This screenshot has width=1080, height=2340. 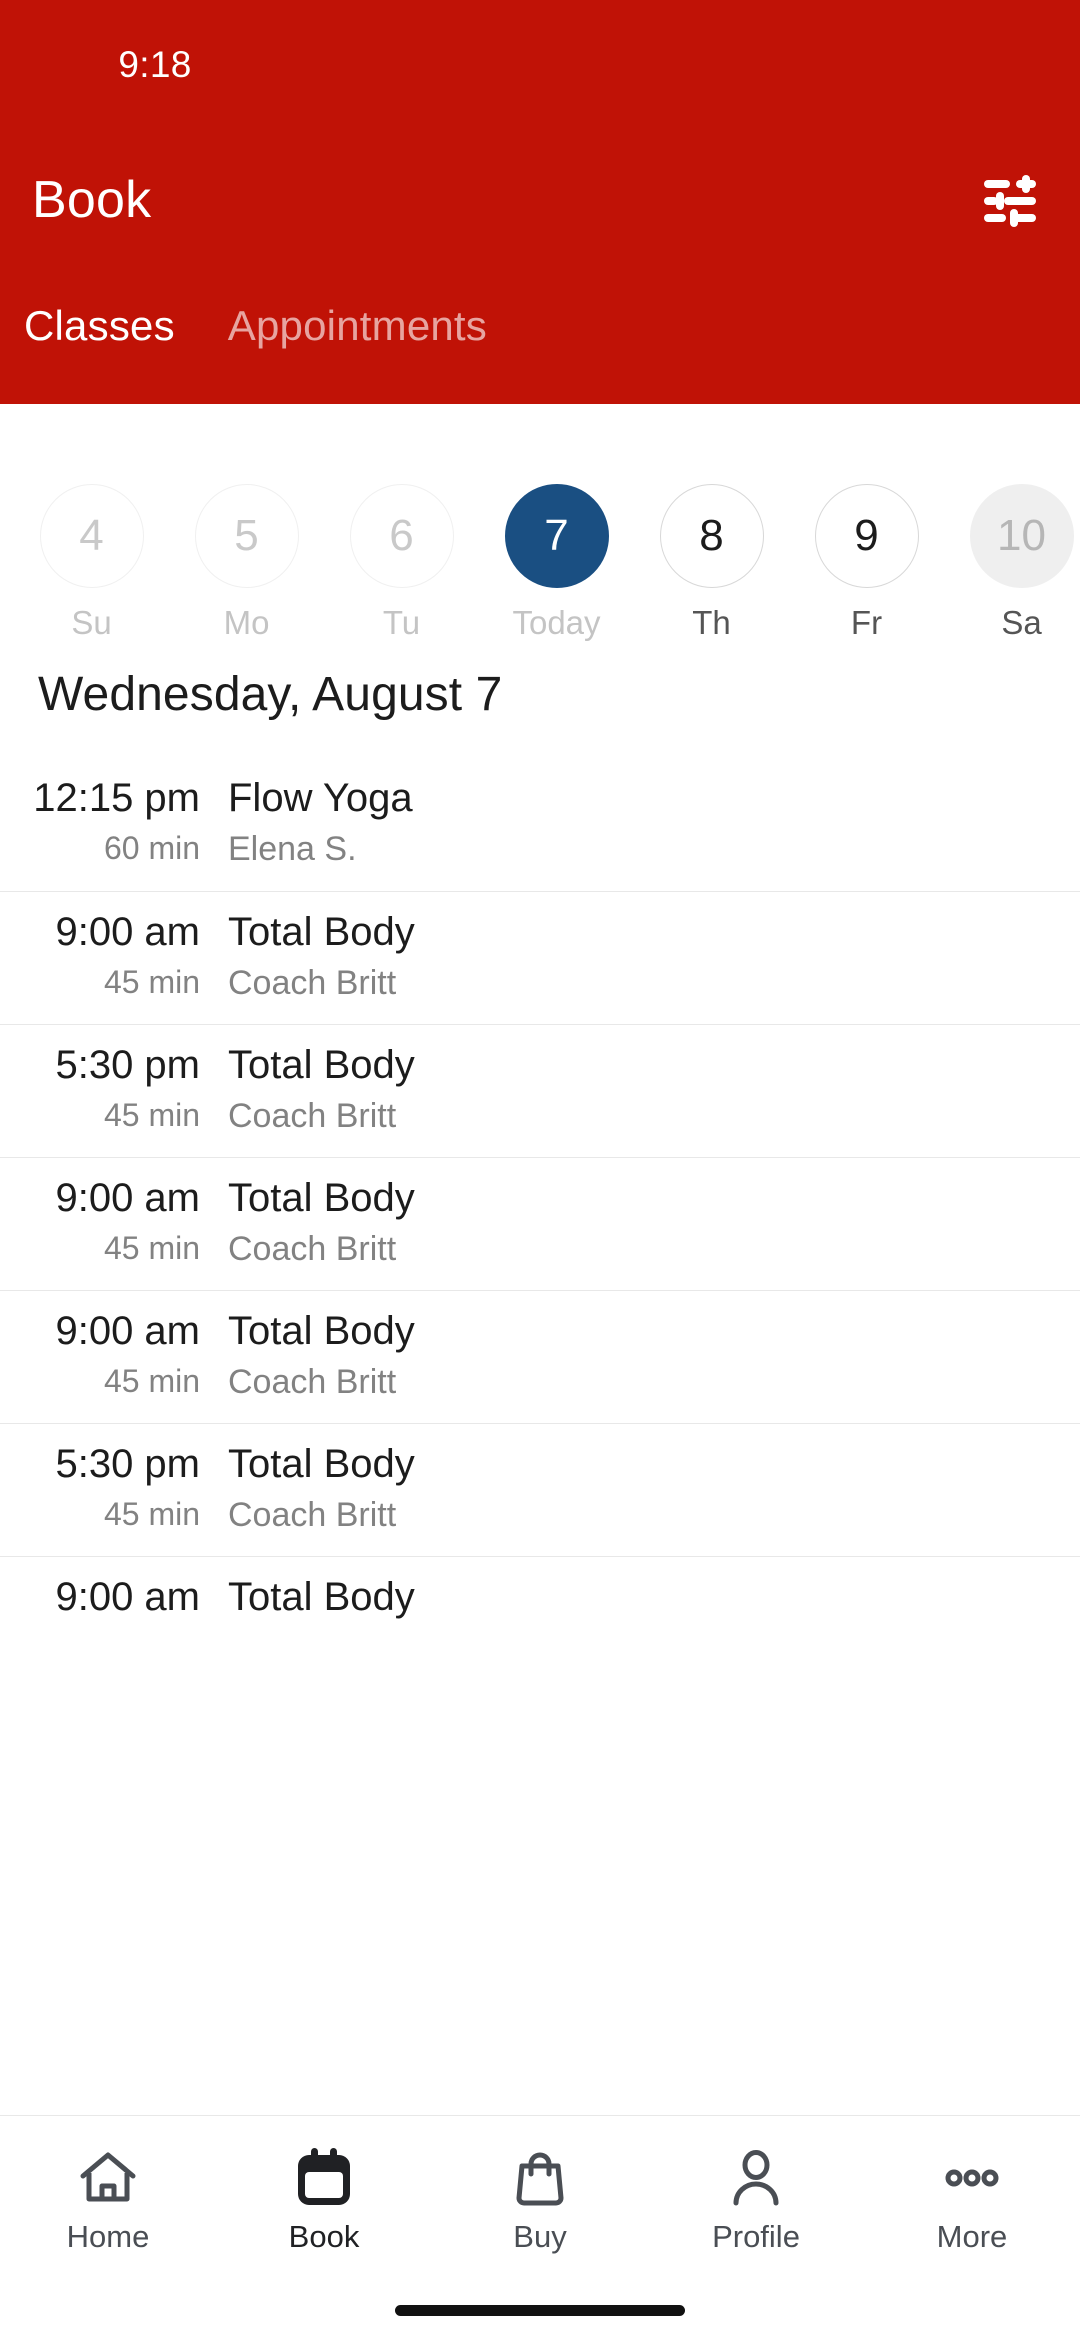 What do you see at coordinates (711, 536) in the screenshot?
I see `date-circle: 8` at bounding box center [711, 536].